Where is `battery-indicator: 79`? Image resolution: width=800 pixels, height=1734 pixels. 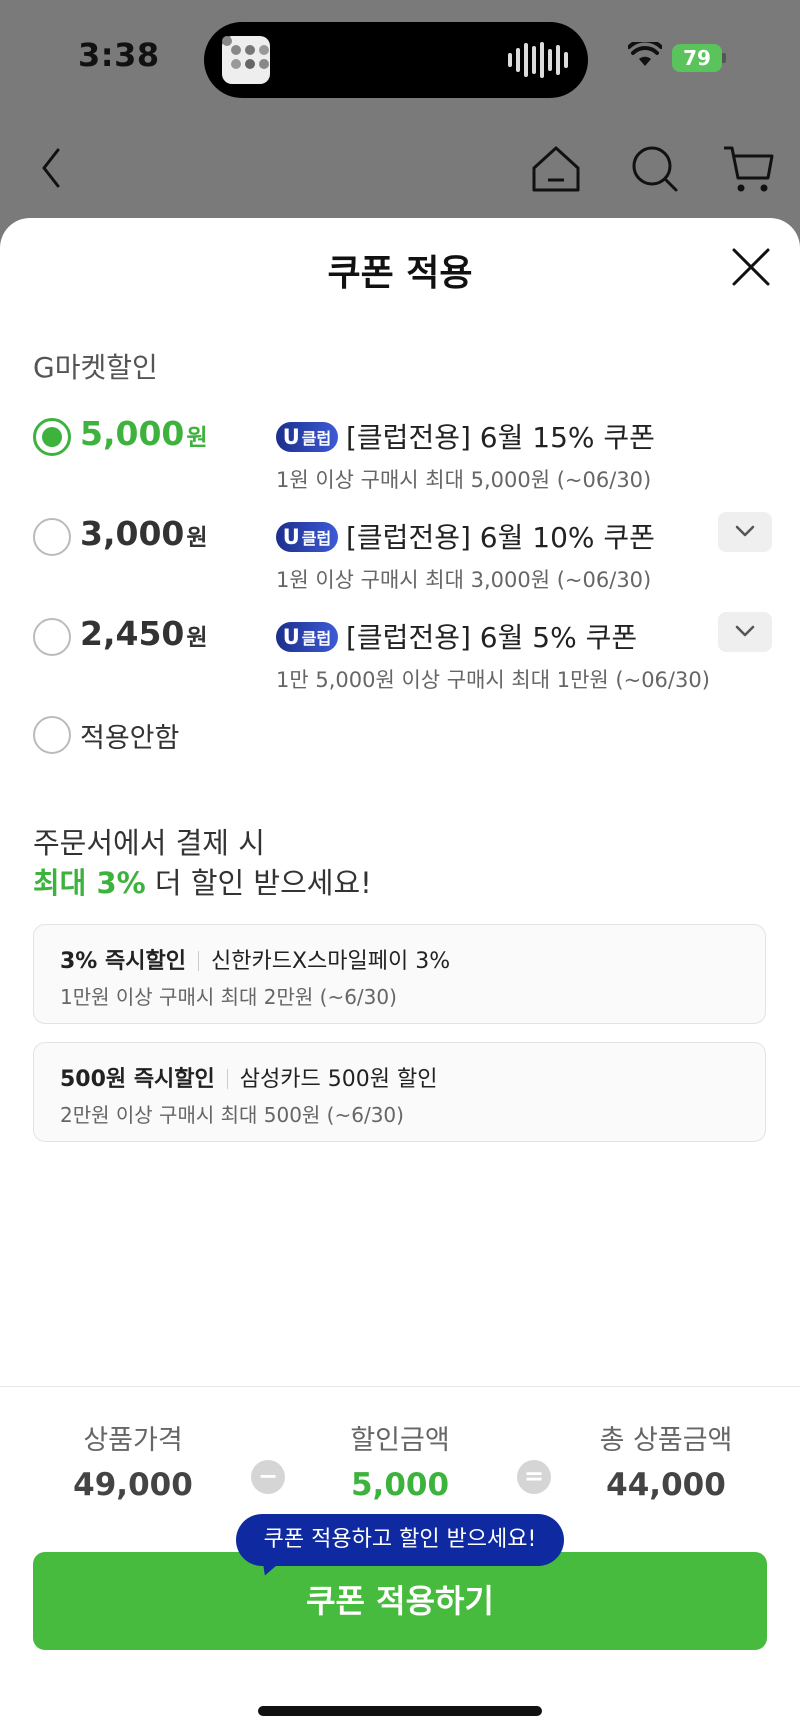
battery-indicator: 79 is located at coordinates (697, 58).